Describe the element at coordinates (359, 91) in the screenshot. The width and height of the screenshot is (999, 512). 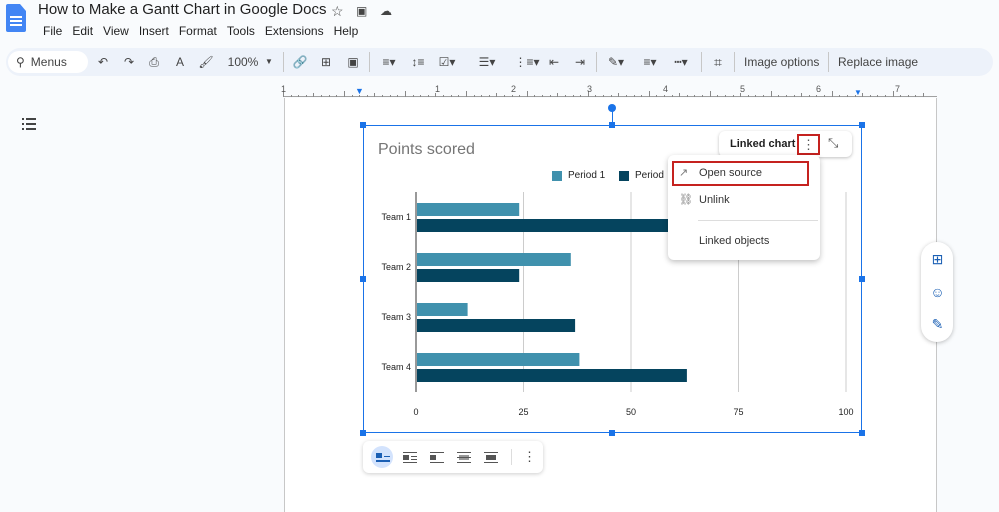
I see `left-indent-marker: ▼` at that location.